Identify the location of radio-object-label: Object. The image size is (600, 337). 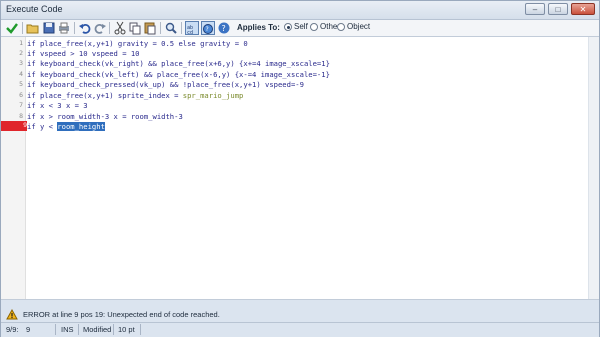
(359, 26).